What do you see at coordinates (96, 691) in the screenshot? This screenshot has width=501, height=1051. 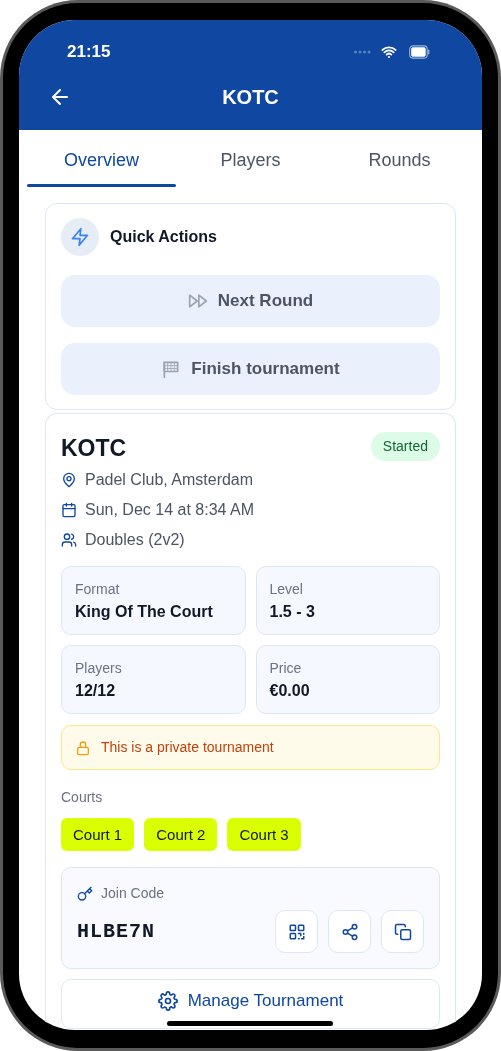 I see `stat-value: 12/12` at bounding box center [96, 691].